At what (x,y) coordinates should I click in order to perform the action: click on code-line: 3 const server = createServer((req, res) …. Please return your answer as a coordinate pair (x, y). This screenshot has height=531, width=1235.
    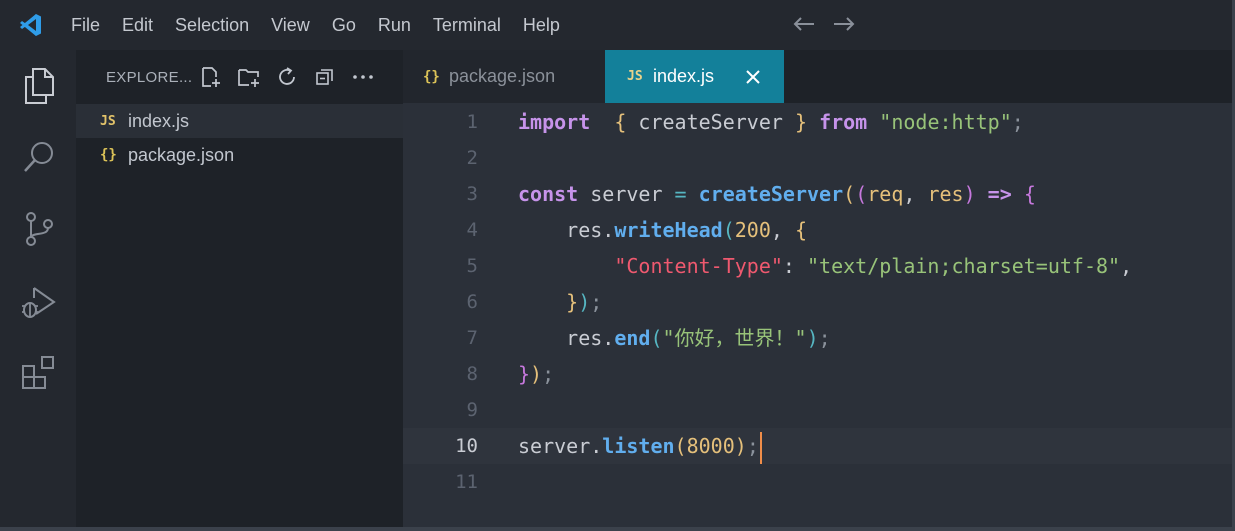
    Looking at the image, I should click on (817, 194).